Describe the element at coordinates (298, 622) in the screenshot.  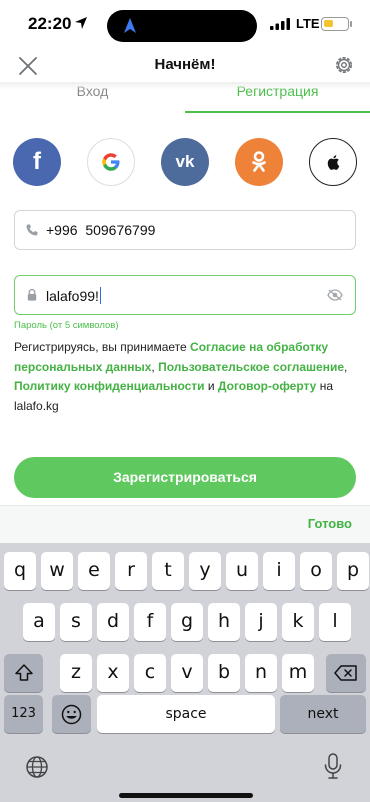
I see `key-k: k` at that location.